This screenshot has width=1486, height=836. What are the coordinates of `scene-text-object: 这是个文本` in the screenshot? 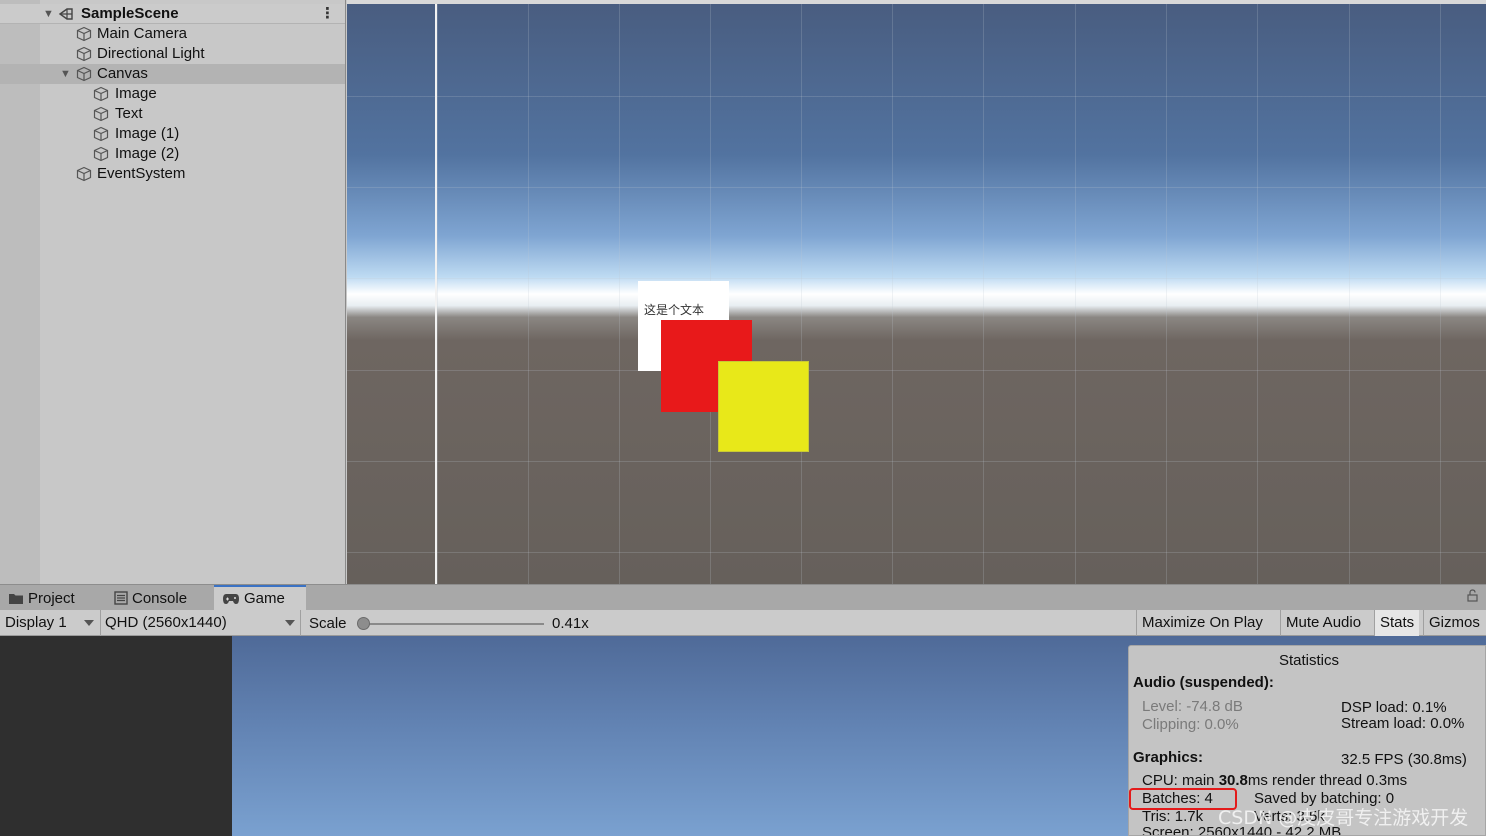 It's located at (674, 309).